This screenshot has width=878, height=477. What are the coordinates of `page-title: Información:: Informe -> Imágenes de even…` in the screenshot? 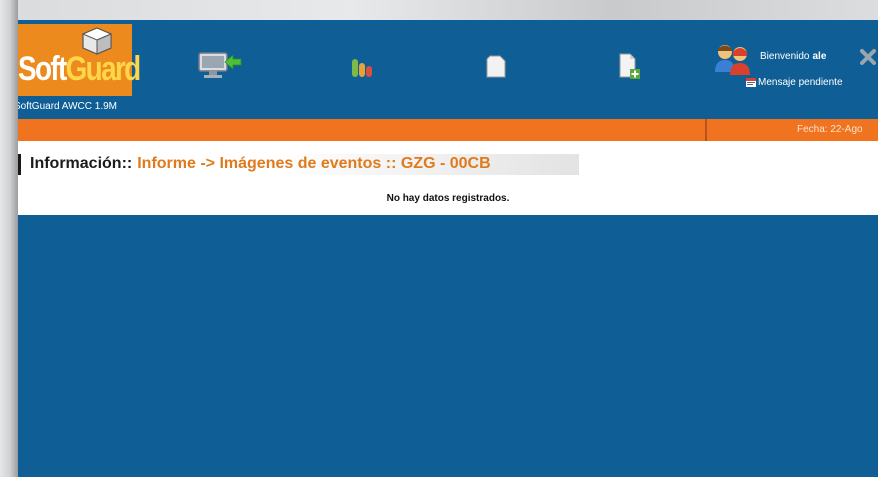 It's located at (260, 164).